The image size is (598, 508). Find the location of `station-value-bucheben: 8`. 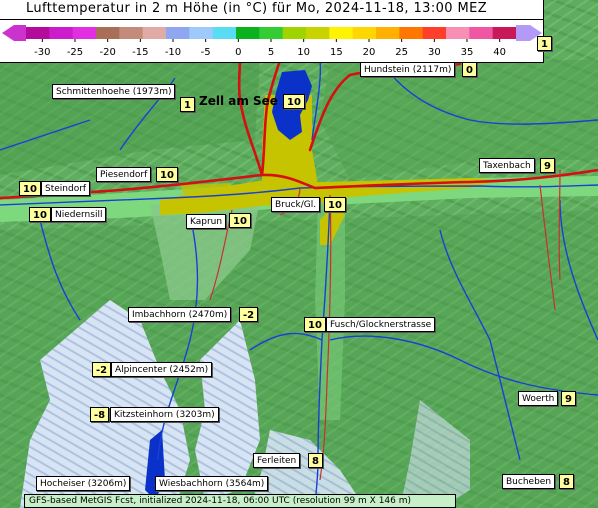

station-value-bucheben: 8 is located at coordinates (566, 481).